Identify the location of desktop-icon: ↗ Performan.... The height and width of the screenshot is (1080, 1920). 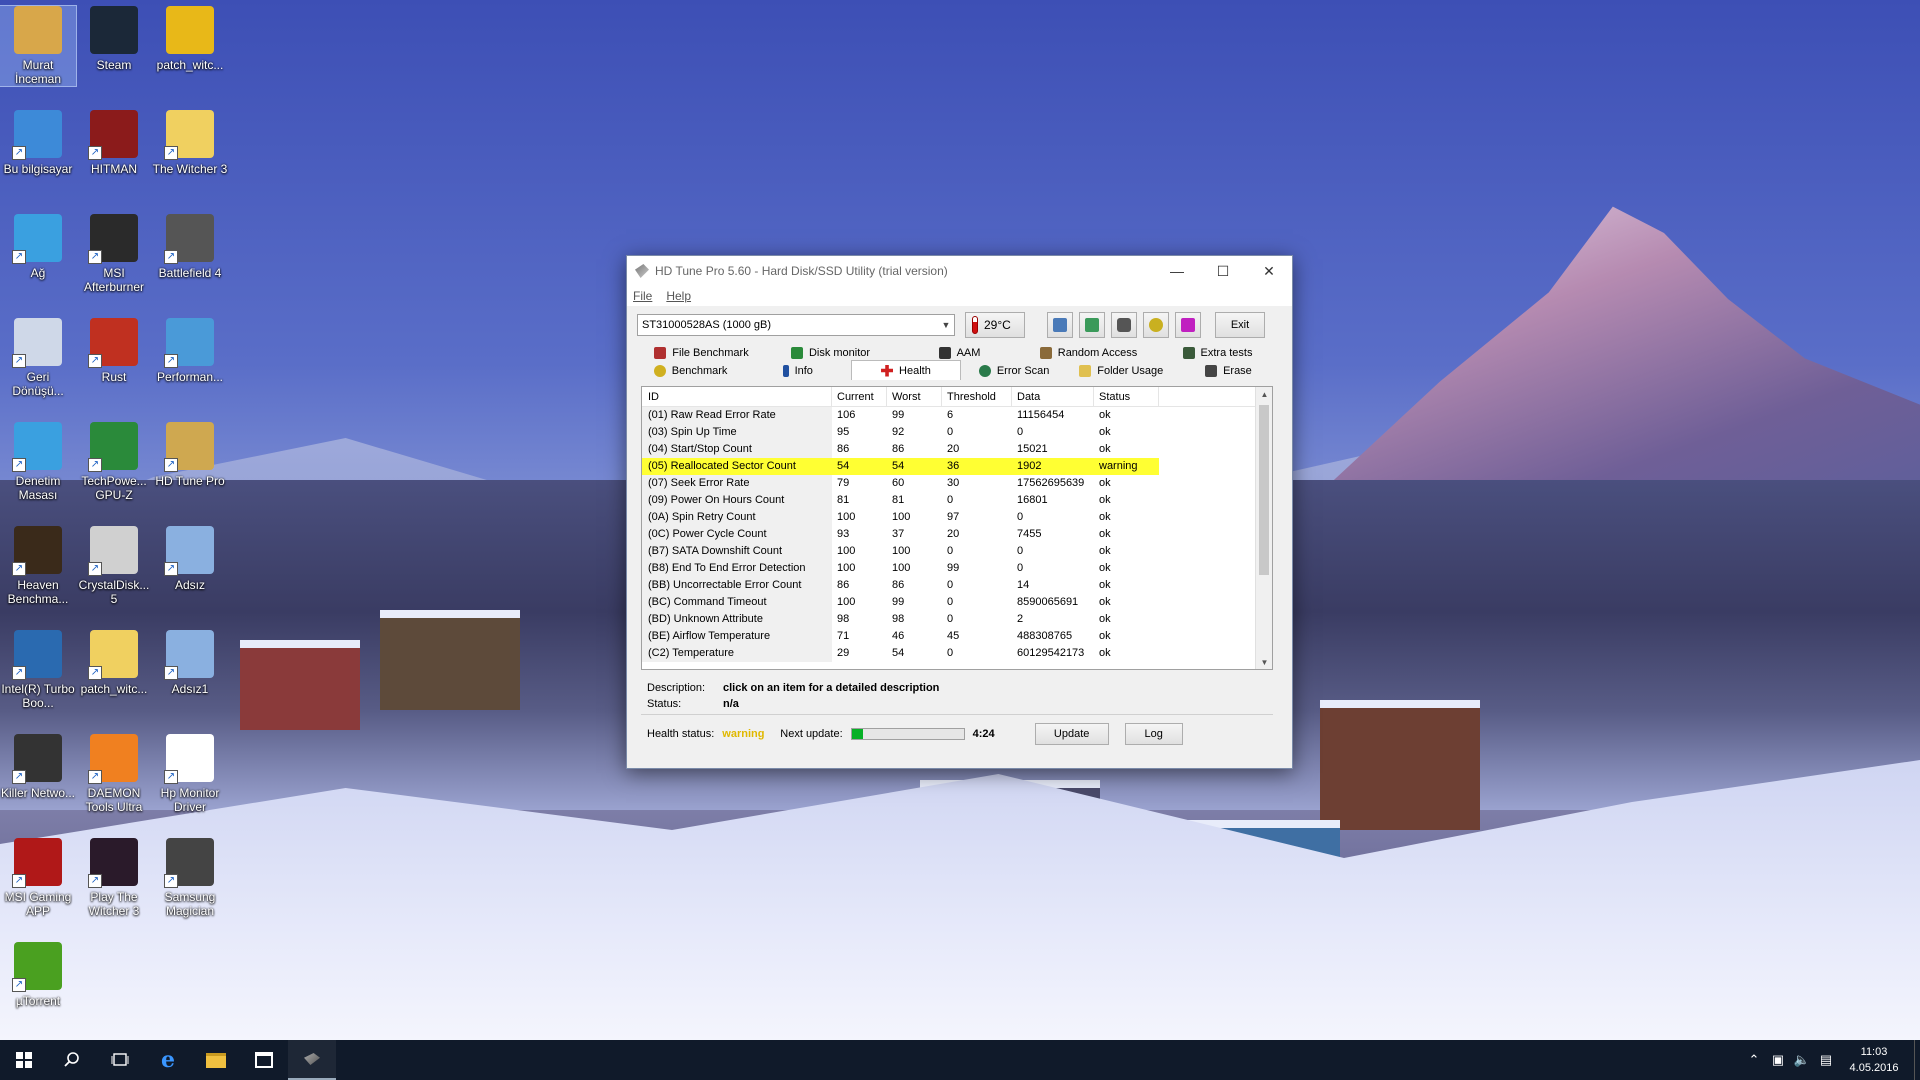
(190, 351).